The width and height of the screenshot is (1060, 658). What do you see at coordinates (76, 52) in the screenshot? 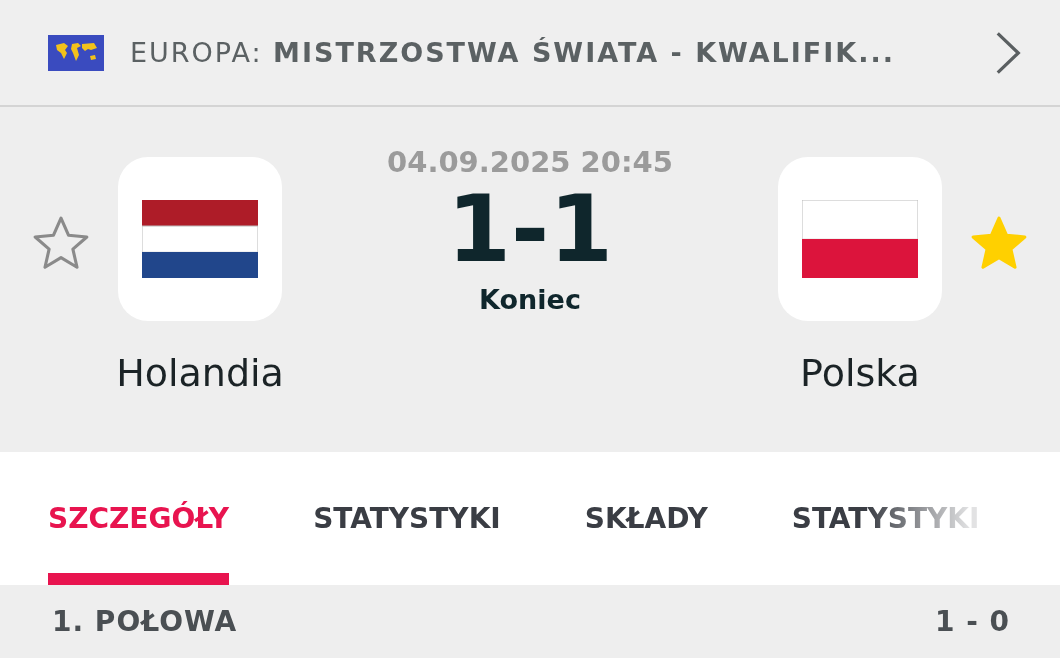
I see `world-map-icon` at bounding box center [76, 52].